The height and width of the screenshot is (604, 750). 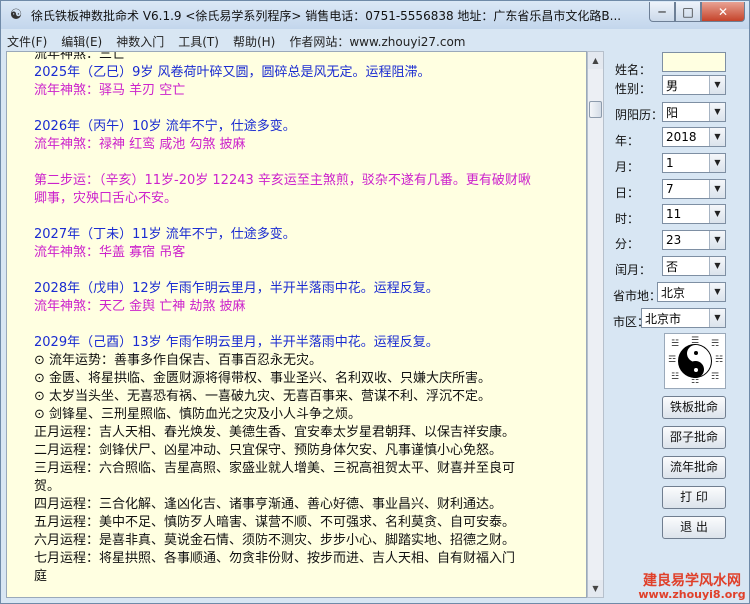 What do you see at coordinates (694, 137) in the screenshot?
I see `year-select: 2018 ▼` at bounding box center [694, 137].